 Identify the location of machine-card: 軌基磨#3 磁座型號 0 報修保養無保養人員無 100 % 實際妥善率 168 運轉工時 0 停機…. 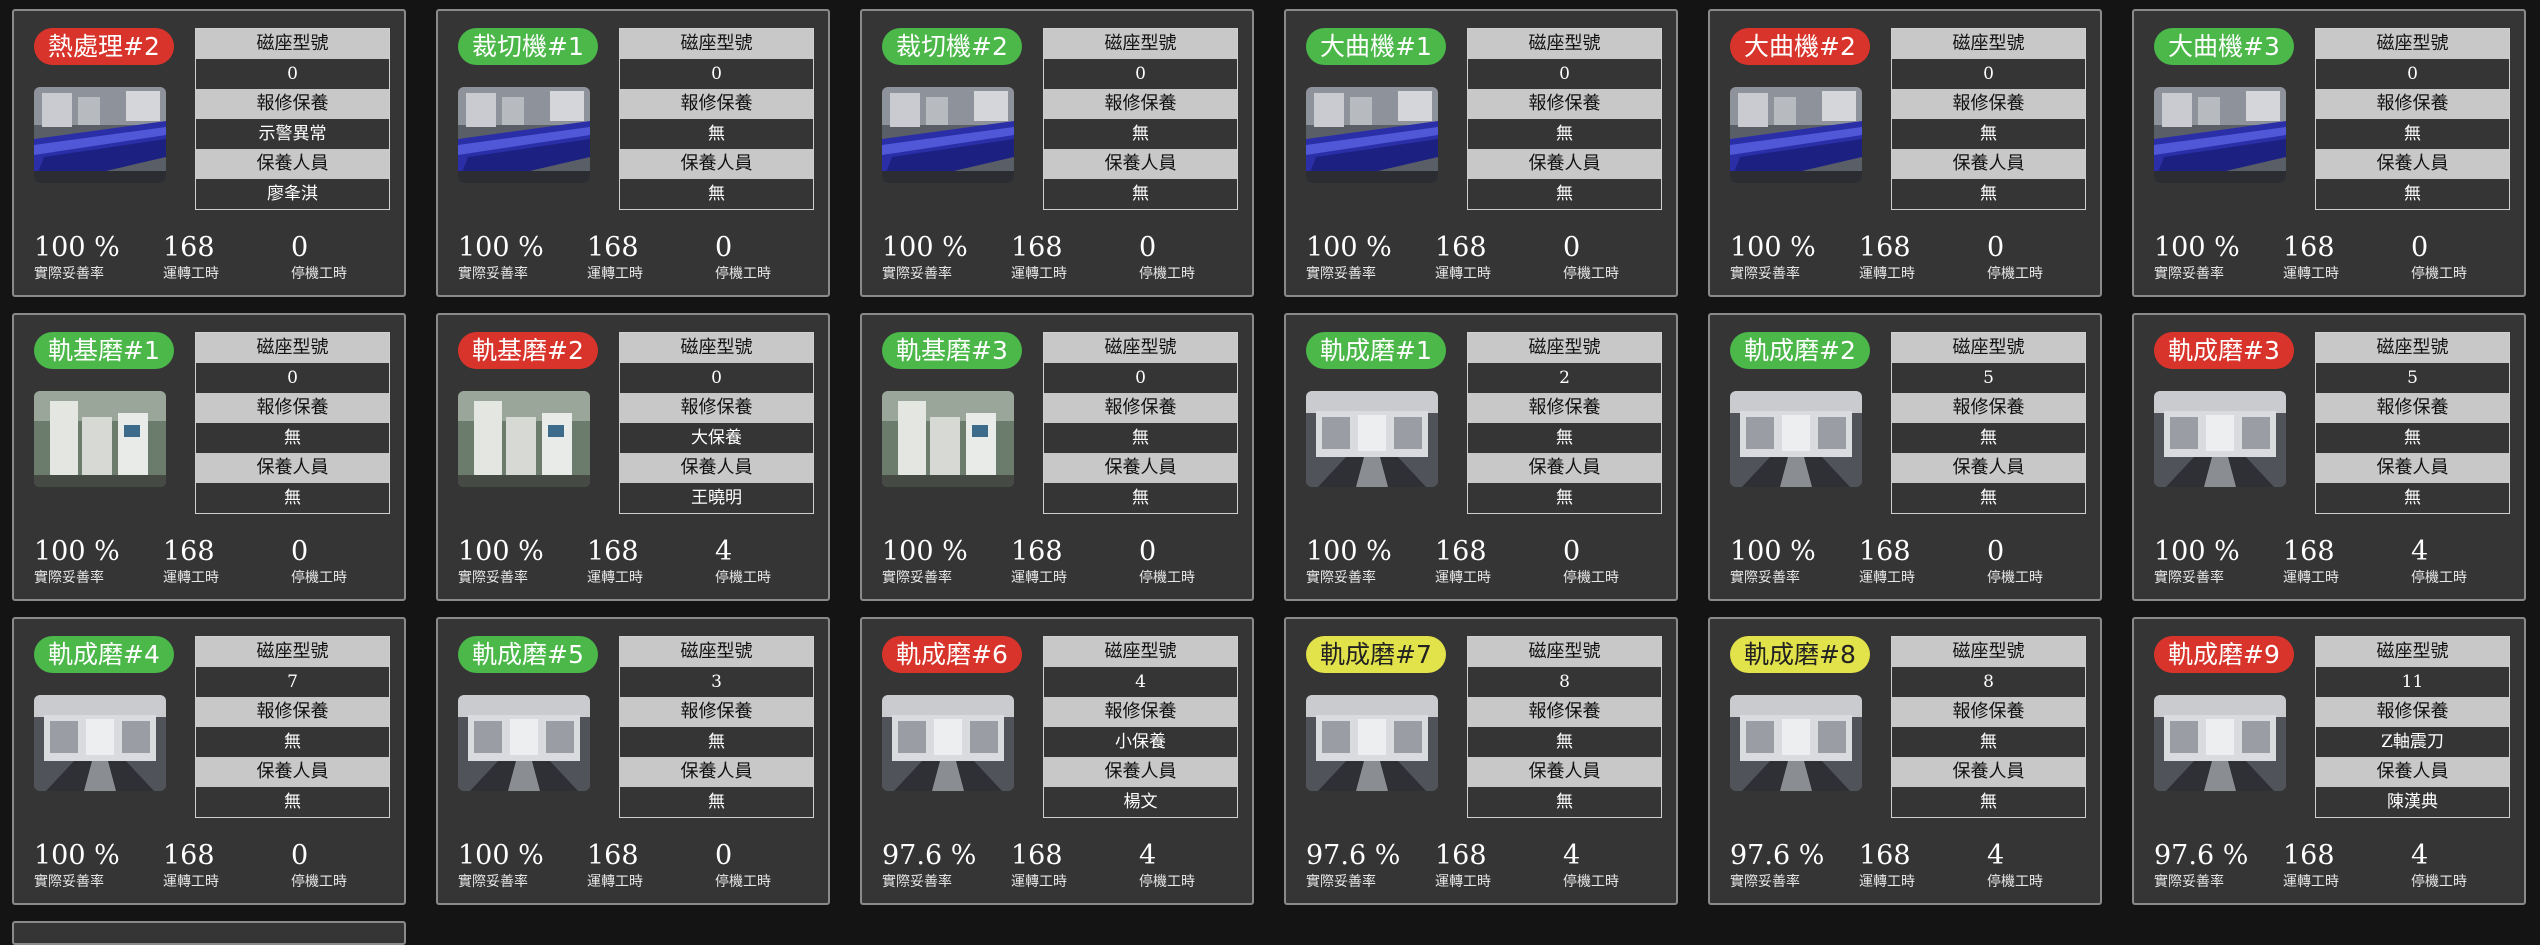
(1057, 457).